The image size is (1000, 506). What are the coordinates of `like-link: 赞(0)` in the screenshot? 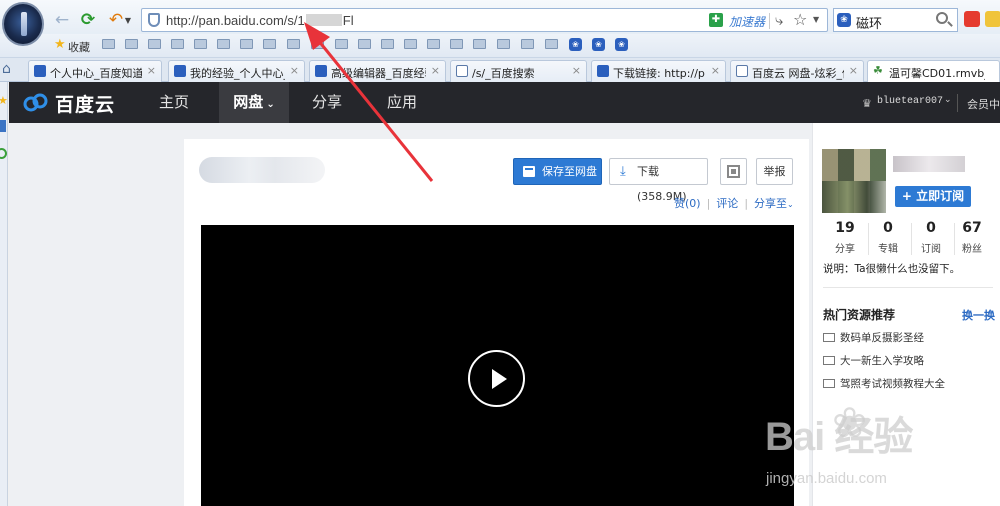 It's located at (687, 203).